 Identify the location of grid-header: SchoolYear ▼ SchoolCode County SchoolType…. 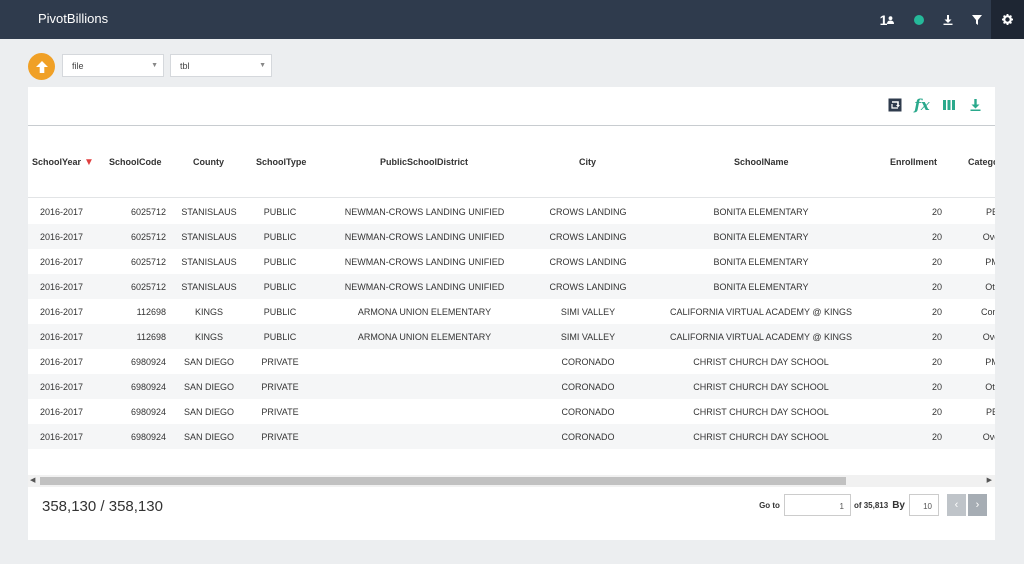
(511, 162).